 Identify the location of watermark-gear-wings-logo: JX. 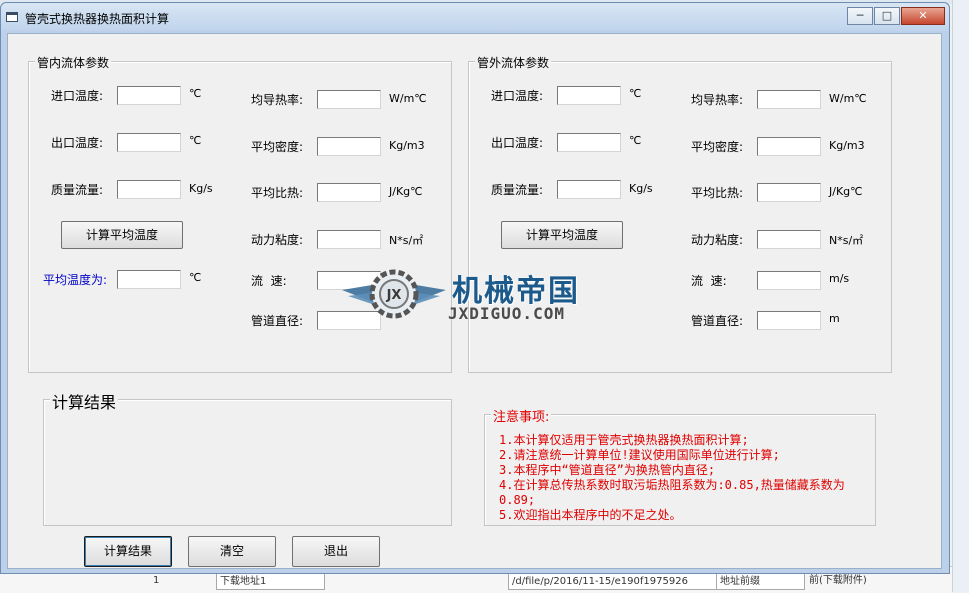
(394, 294).